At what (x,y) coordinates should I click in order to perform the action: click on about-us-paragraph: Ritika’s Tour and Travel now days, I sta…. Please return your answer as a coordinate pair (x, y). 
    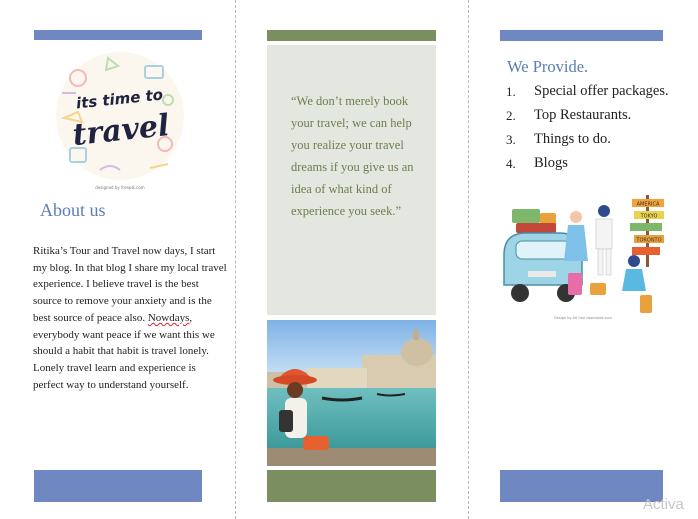
    Looking at the image, I should click on (131, 318).